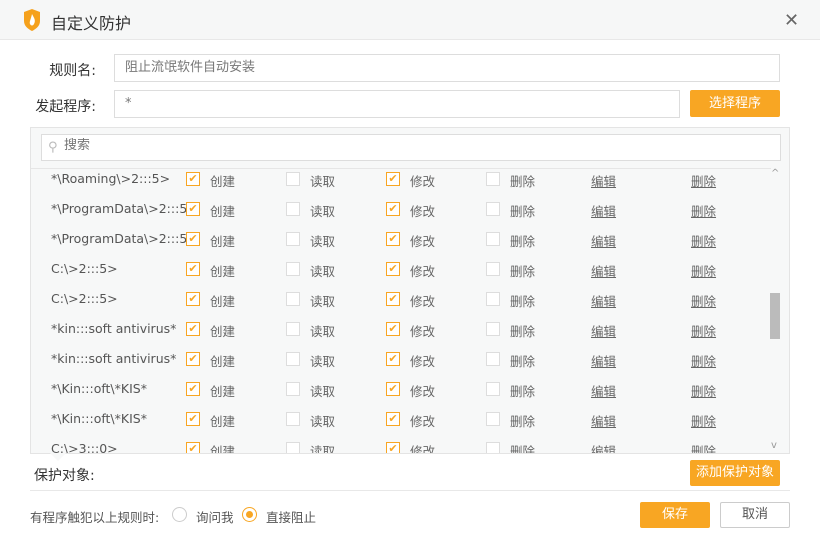 The image size is (820, 540). I want to click on ask-label: 询问我, so click(215, 516).